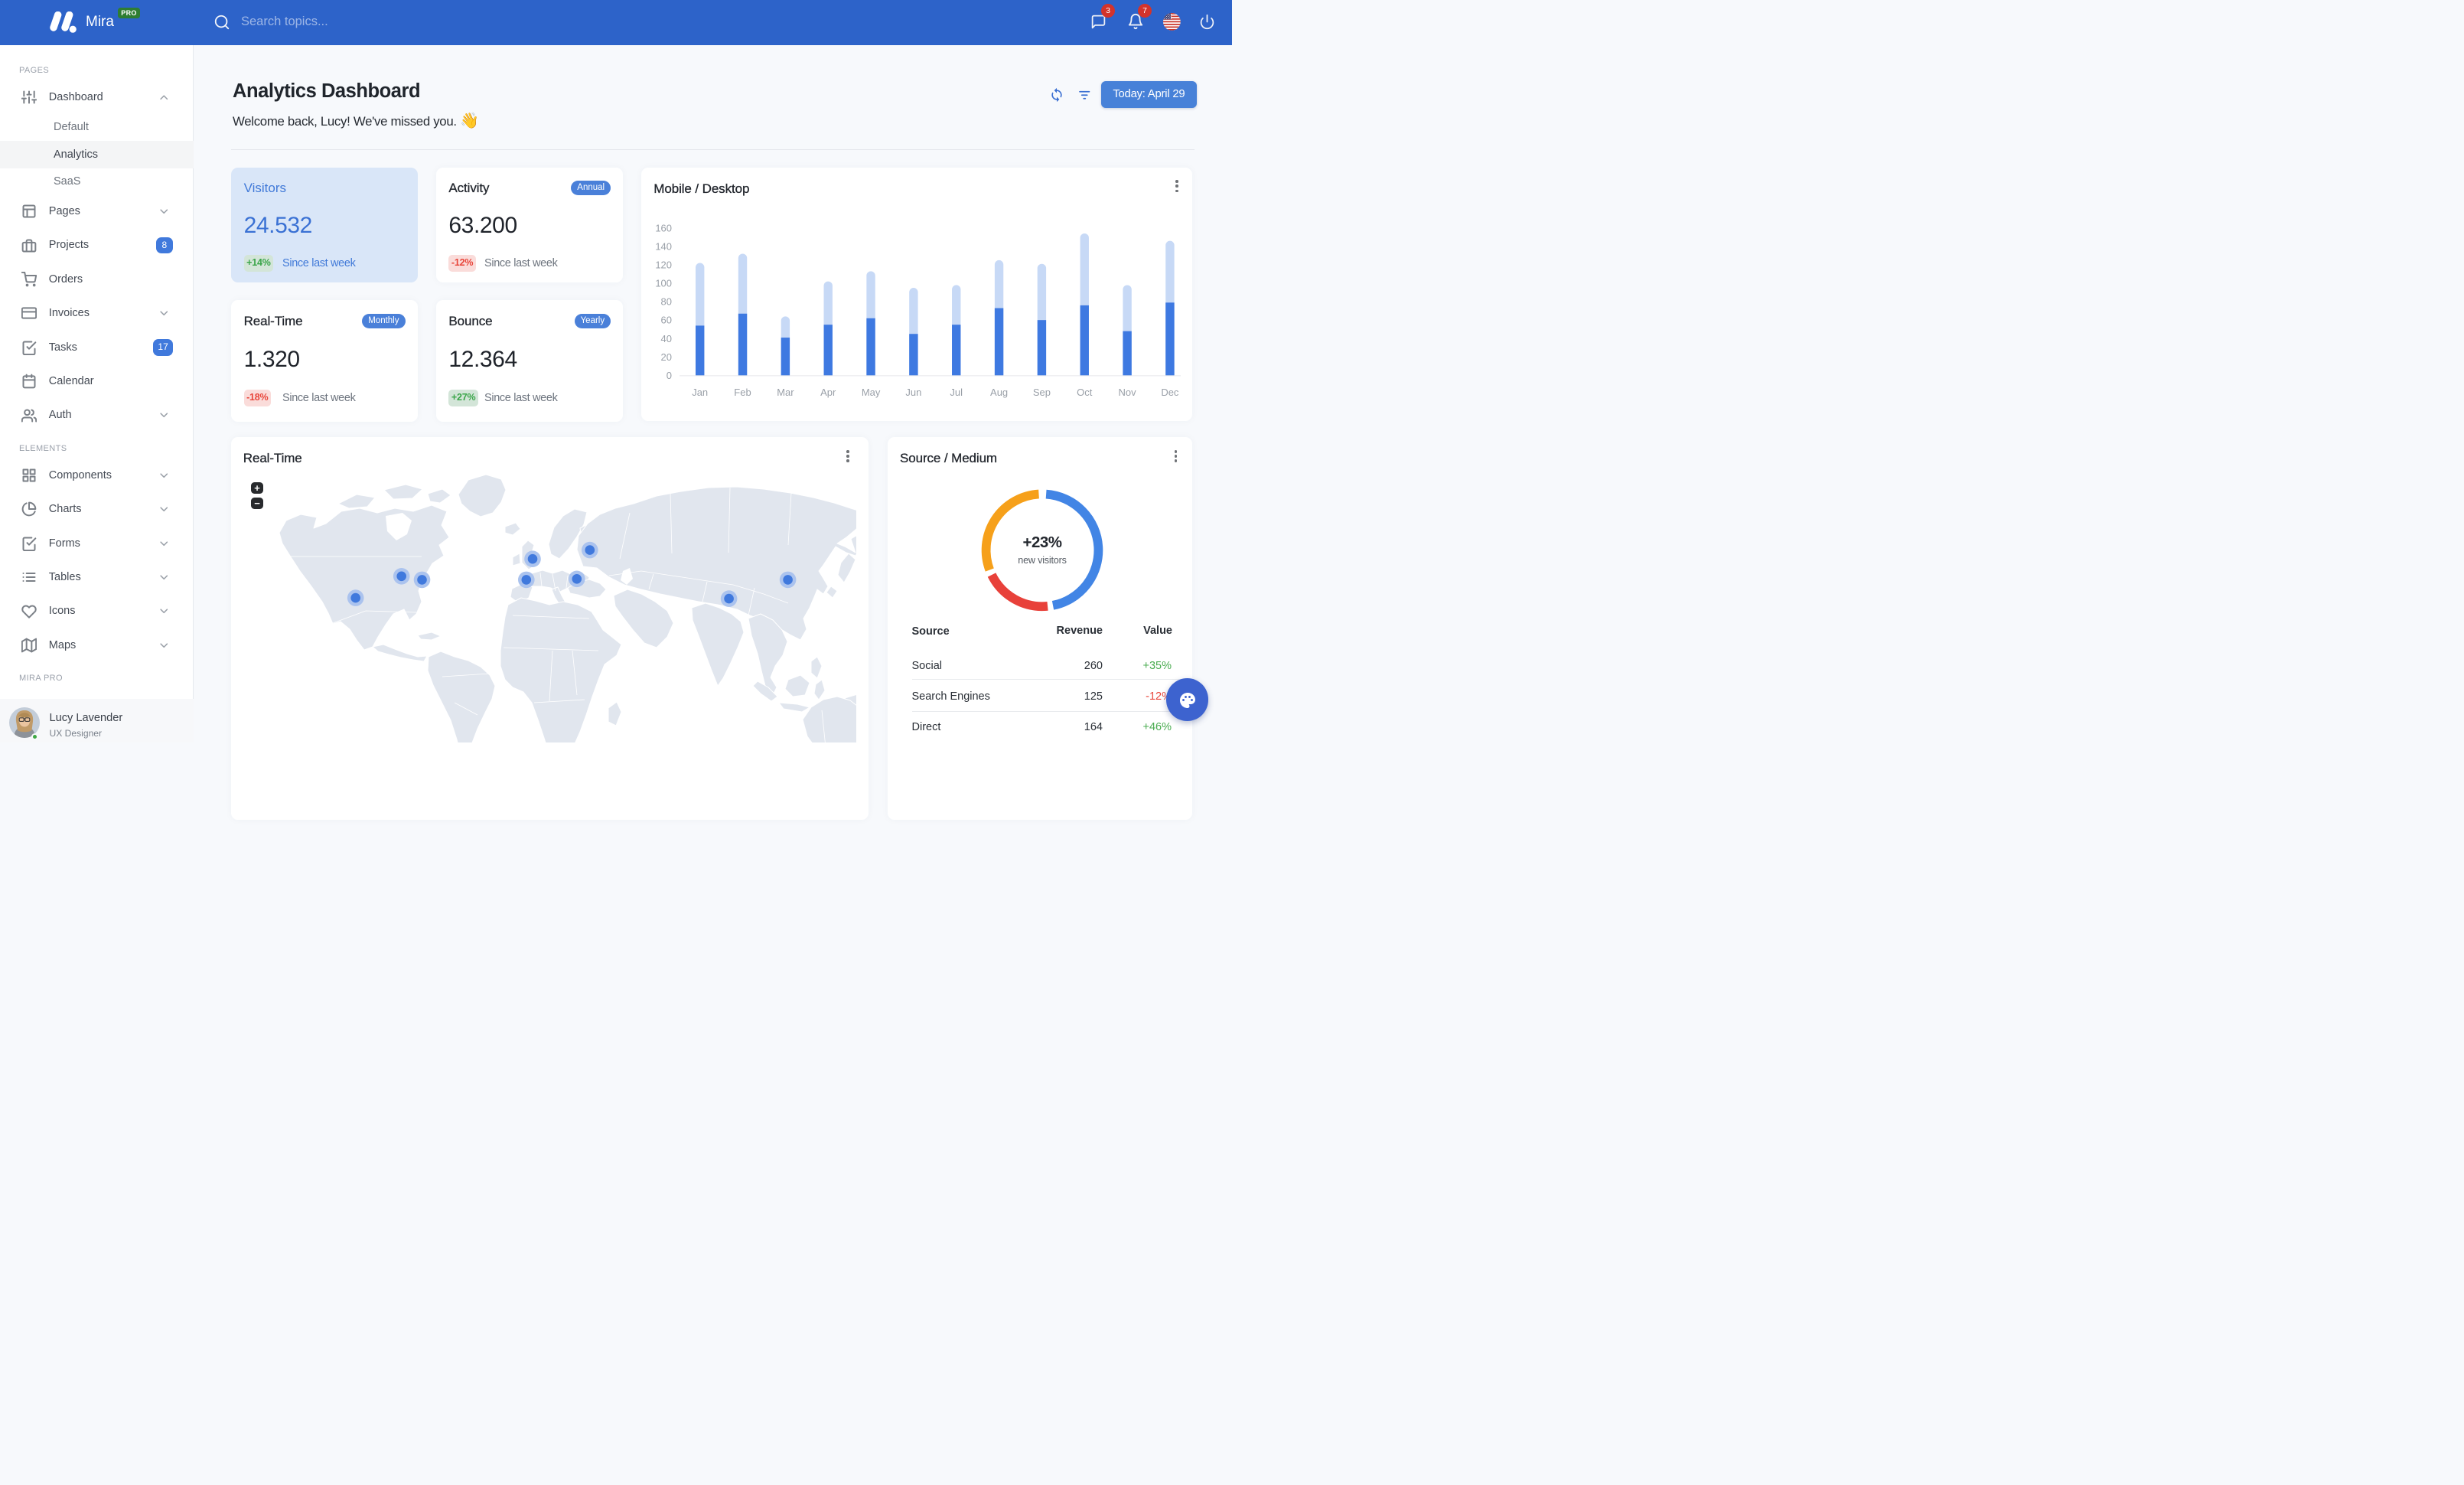 This screenshot has width=2464, height=1485. Describe the element at coordinates (957, 392) in the screenshot. I see `svg-text: Jul` at that location.